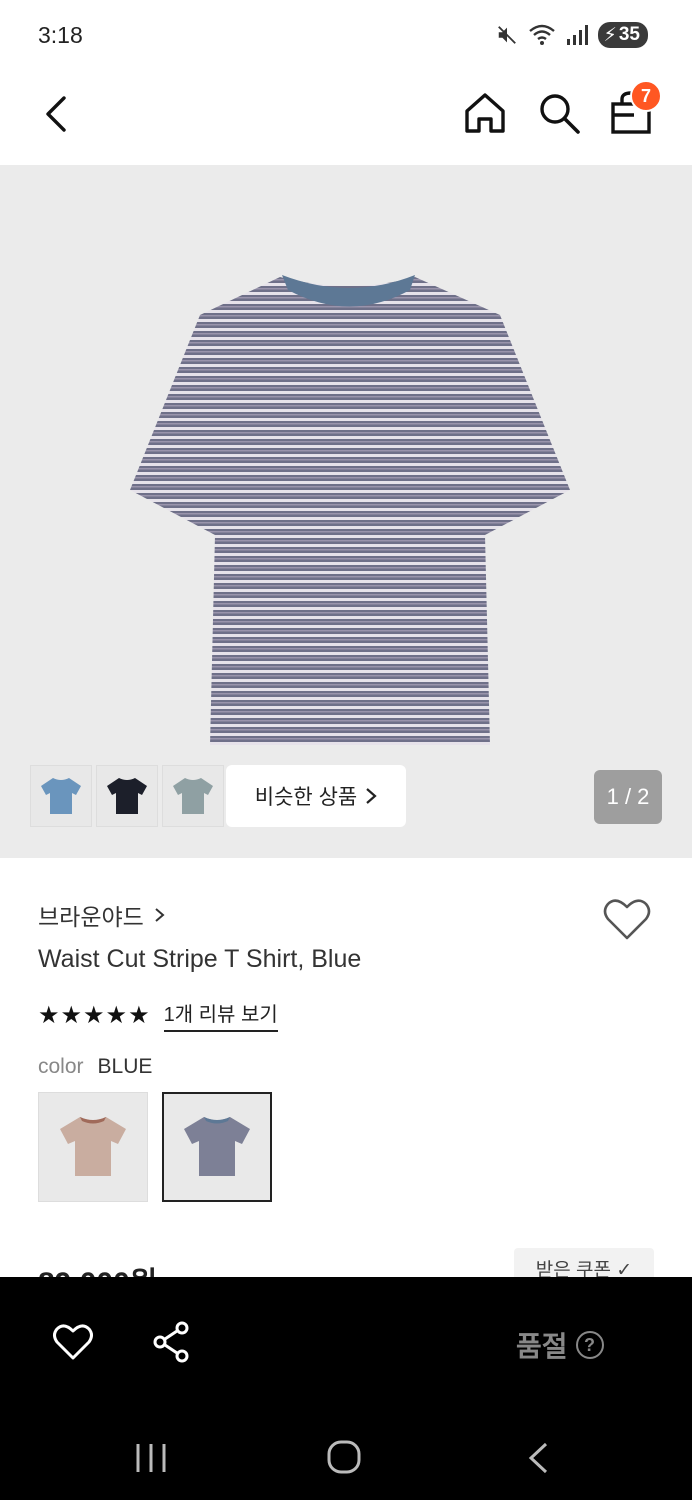 The width and height of the screenshot is (692, 1500). I want to click on soldout-status: 품절 ?, so click(560, 1345).